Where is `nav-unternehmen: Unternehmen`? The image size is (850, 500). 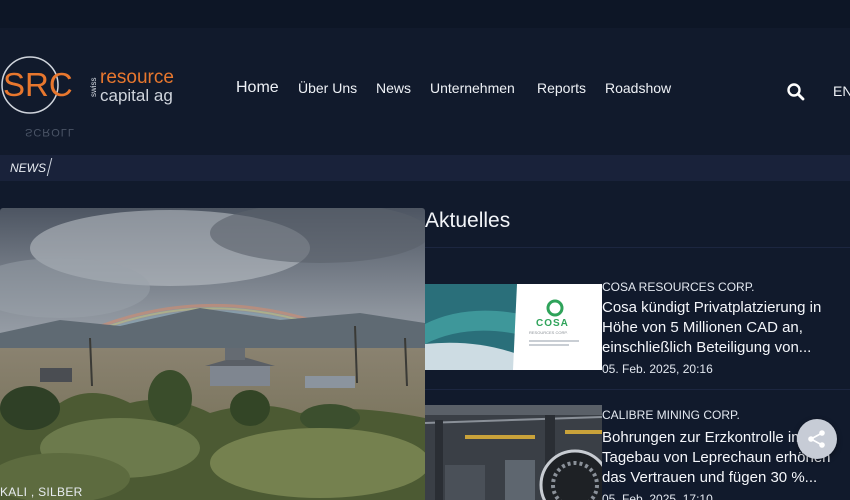 nav-unternehmen: Unternehmen is located at coordinates (472, 88).